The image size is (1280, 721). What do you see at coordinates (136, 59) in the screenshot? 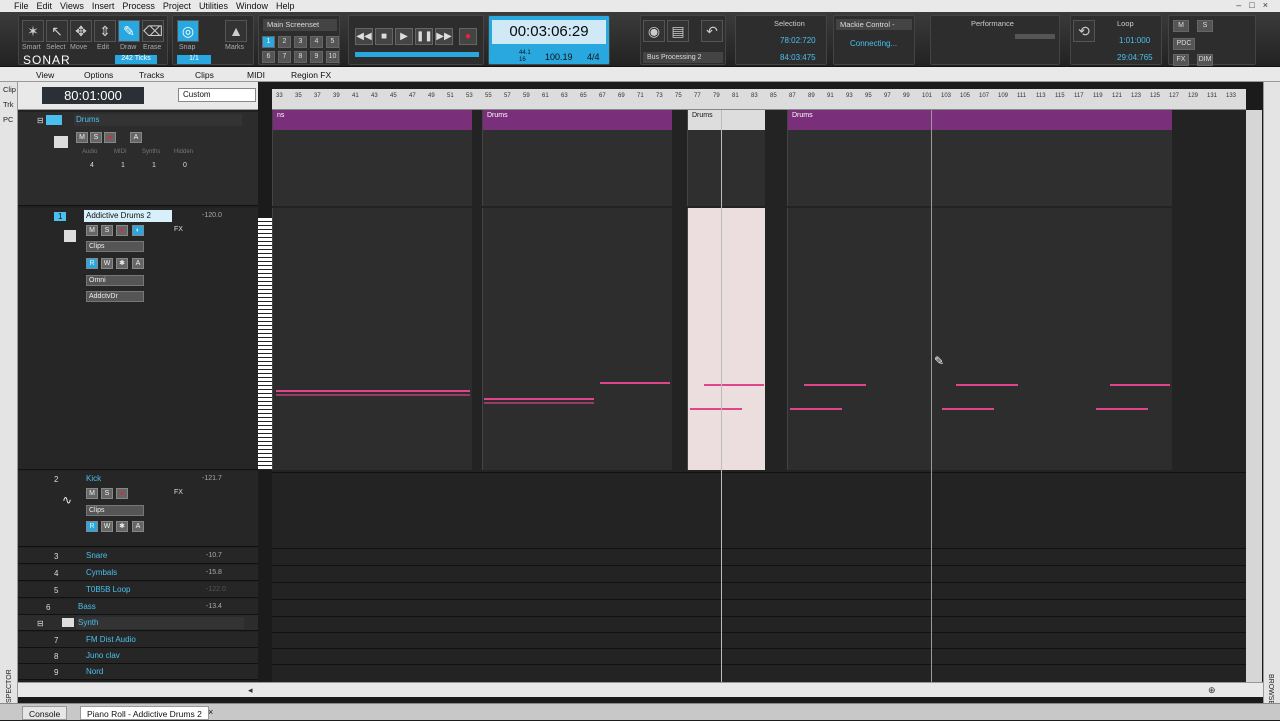
I see `snap-ticks: 242 Ticks` at bounding box center [136, 59].